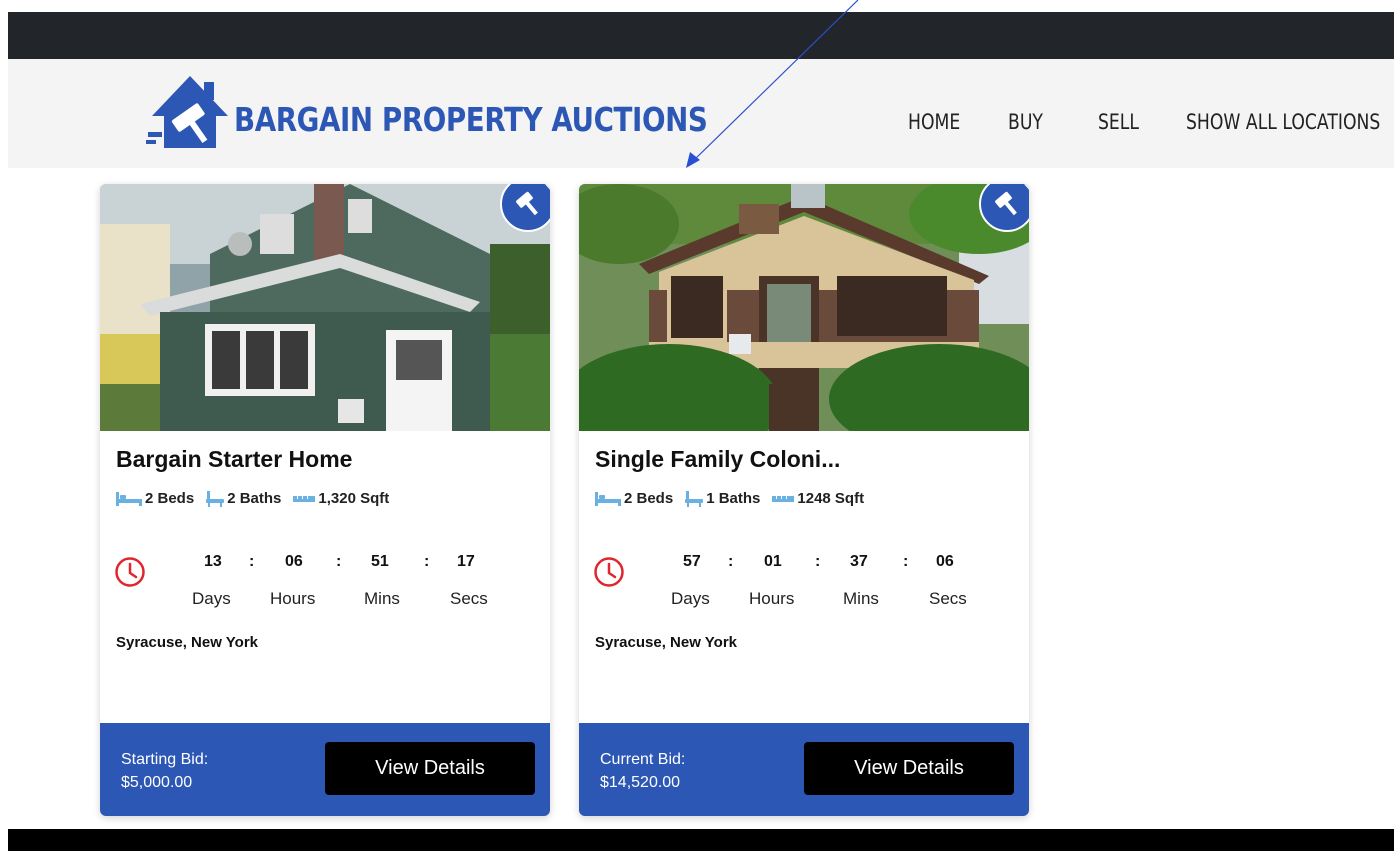 This screenshot has height=851, width=1394. What do you see at coordinates (697, 35) in the screenshot?
I see `top-bar` at bounding box center [697, 35].